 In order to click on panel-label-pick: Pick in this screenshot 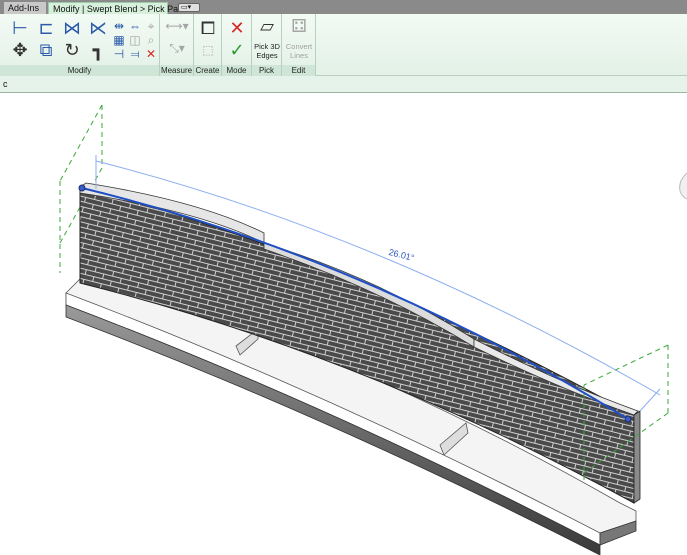, I will do `click(266, 70)`.